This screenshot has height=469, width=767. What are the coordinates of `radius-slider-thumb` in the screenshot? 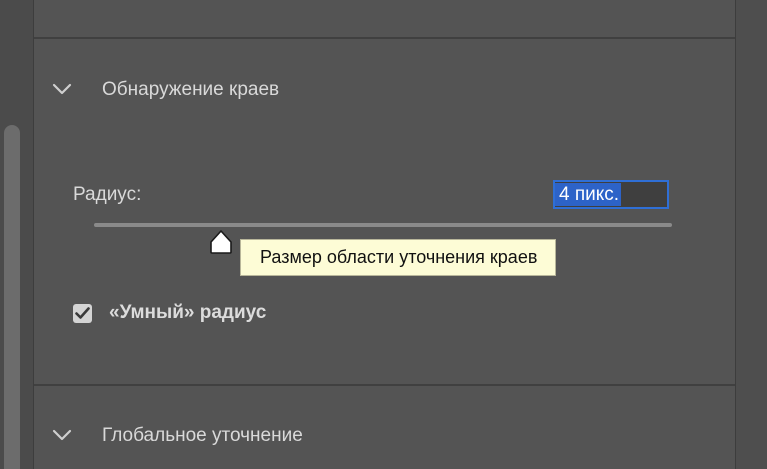 It's located at (221, 242).